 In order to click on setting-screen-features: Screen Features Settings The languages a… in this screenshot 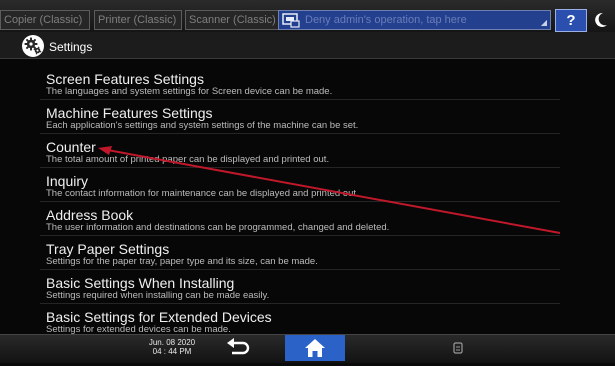, I will do `click(300, 83)`.